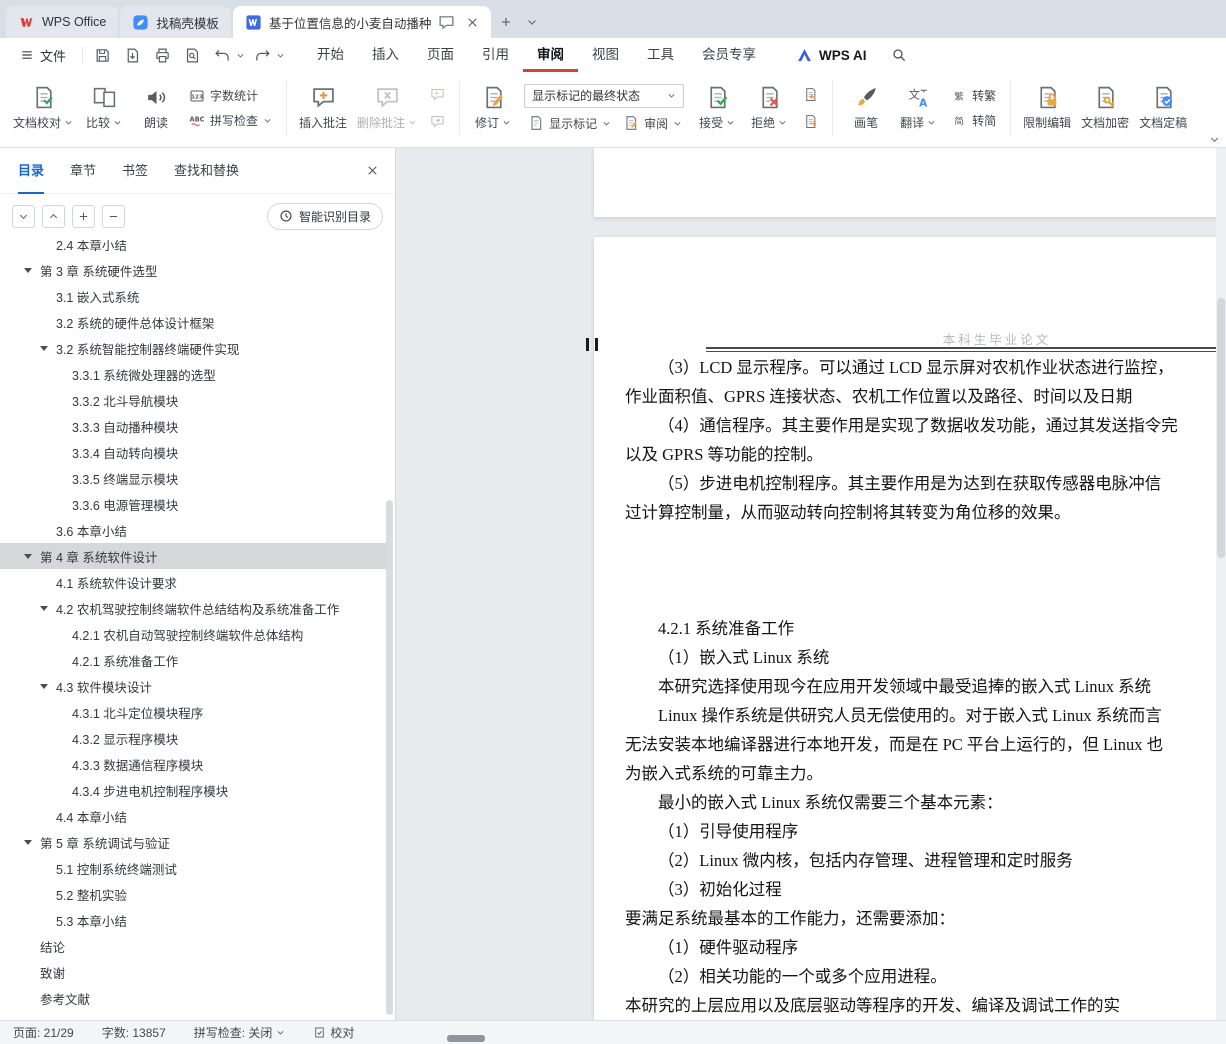  What do you see at coordinates (193, 400) in the screenshot?
I see `toc-item: 3.3.2 北斗导航模块` at bounding box center [193, 400].